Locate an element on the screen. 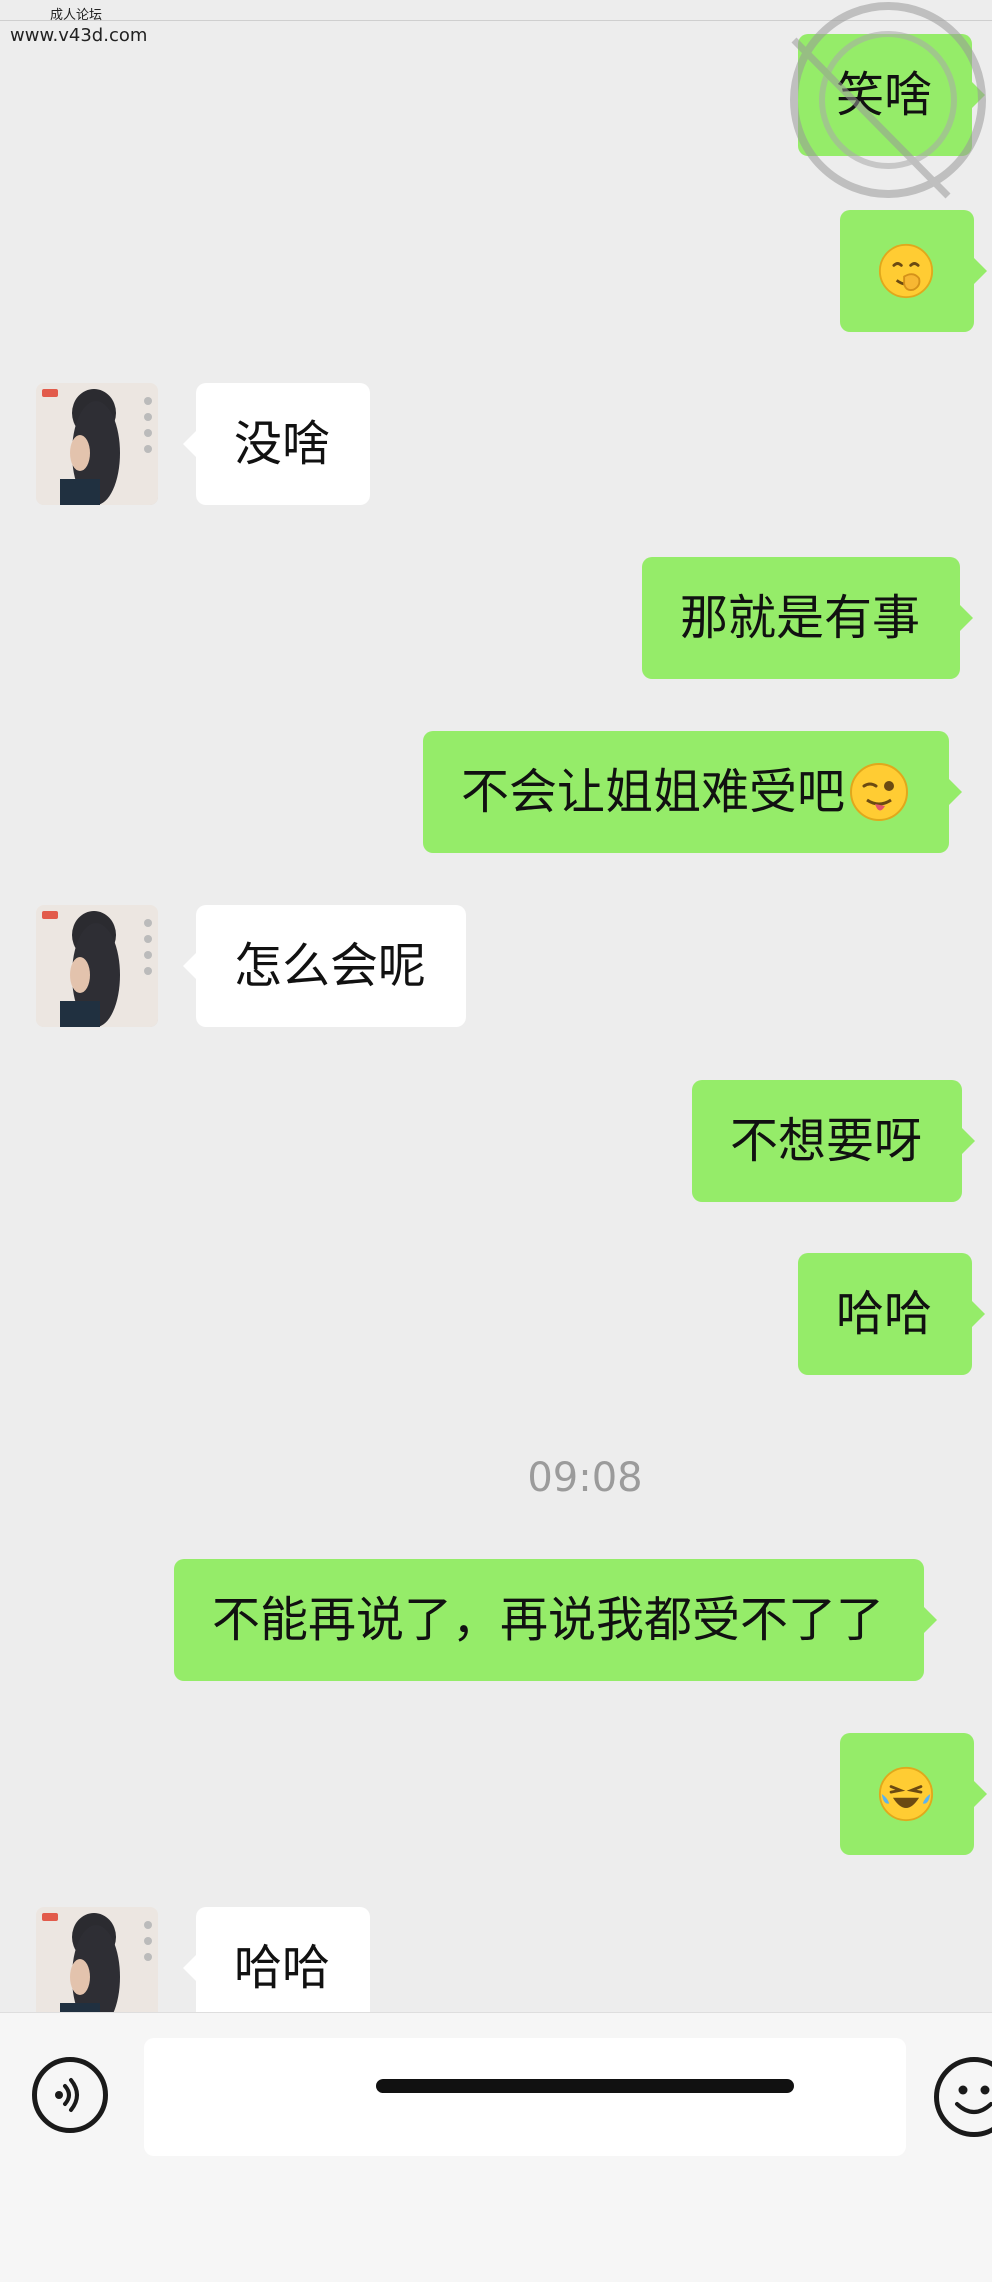 The height and width of the screenshot is (2282, 992). message-bubble-received: 没啥 is located at coordinates (276, 444).